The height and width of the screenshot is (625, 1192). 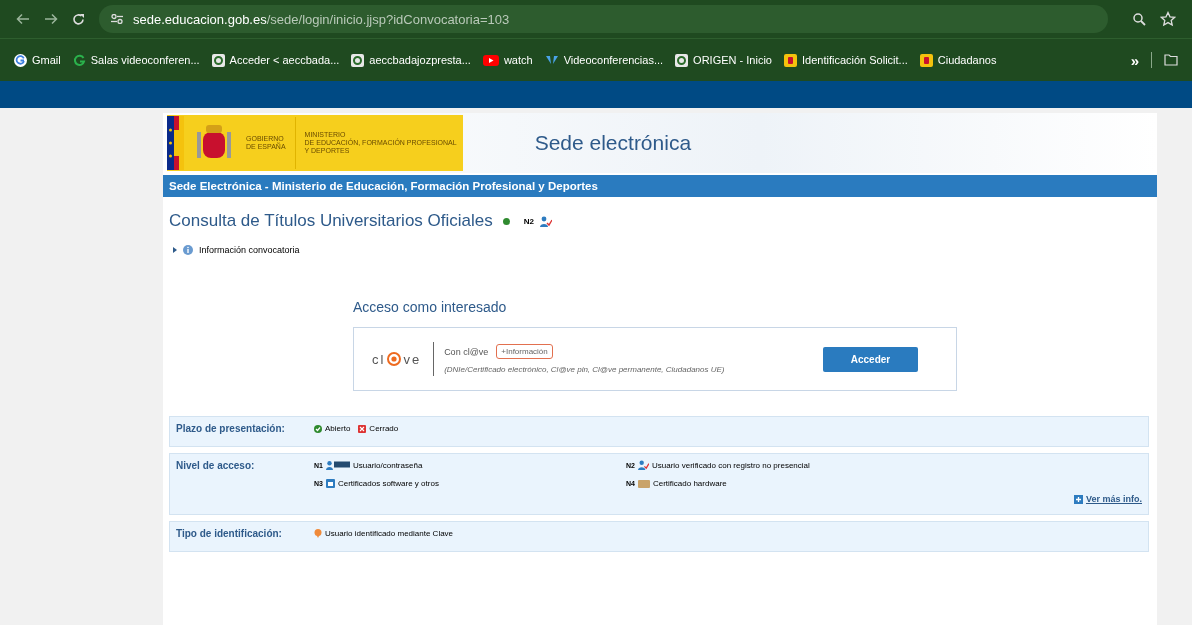 I want to click on level-text: Certificado hardware, so click(x=689, y=483).